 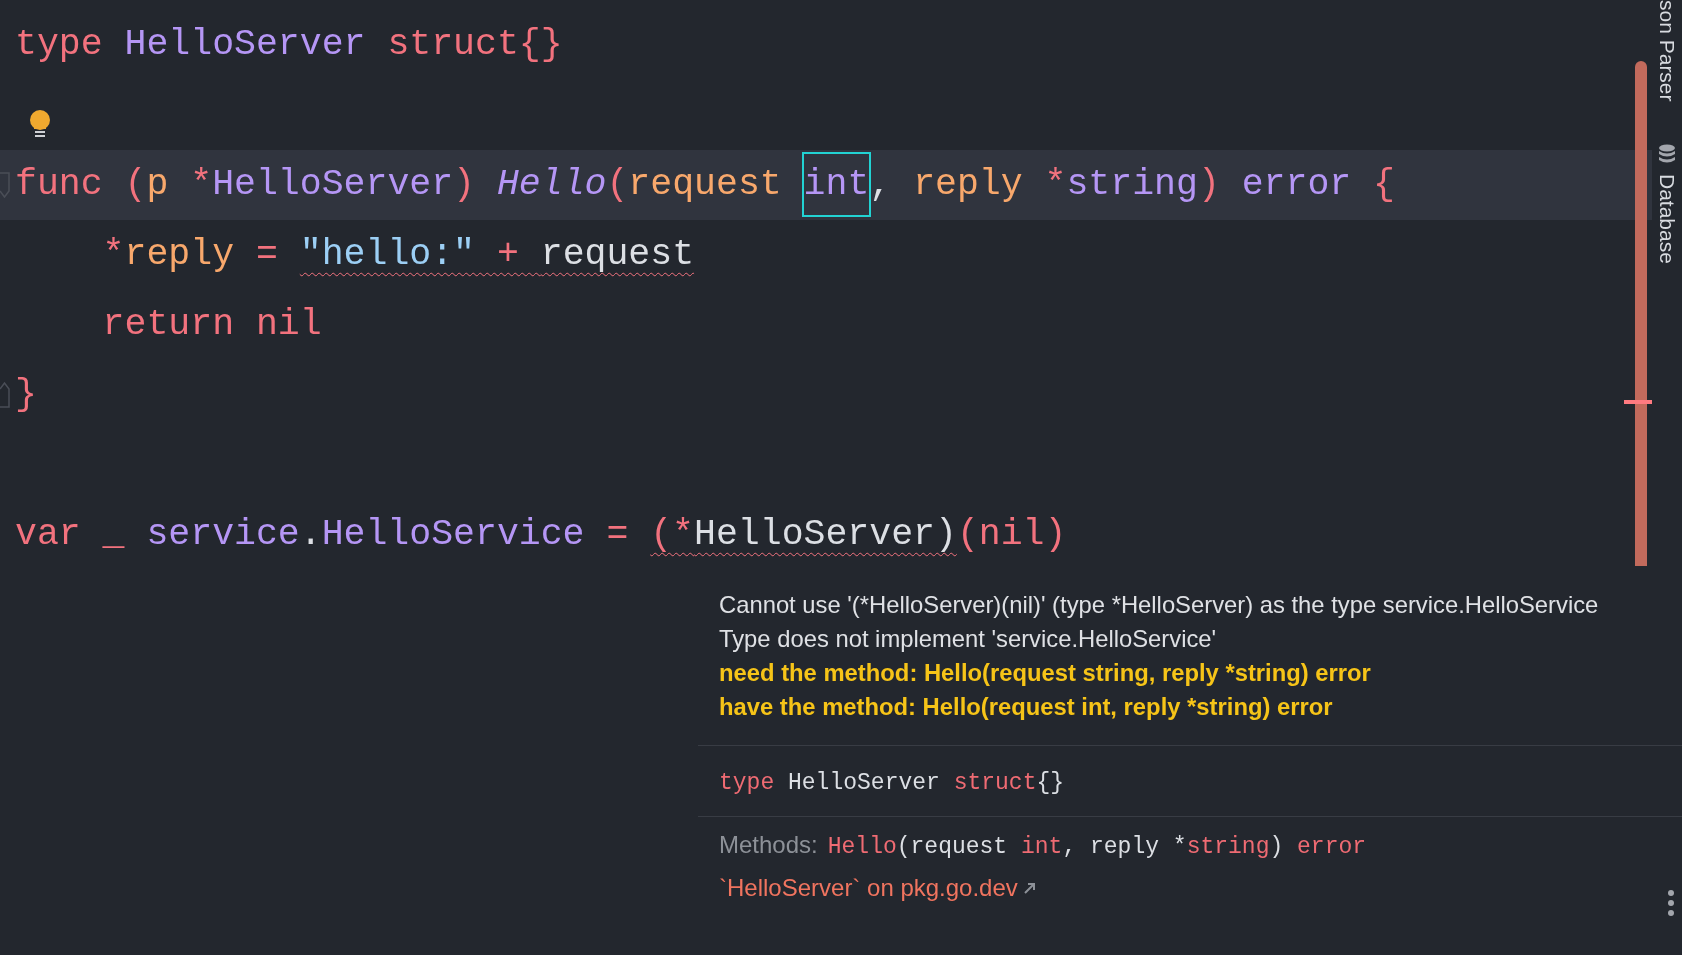 What do you see at coordinates (541, 535) in the screenshot?
I see `code-line: var _ service.HelloService = (*HelloServer)(nil)` at bounding box center [541, 535].